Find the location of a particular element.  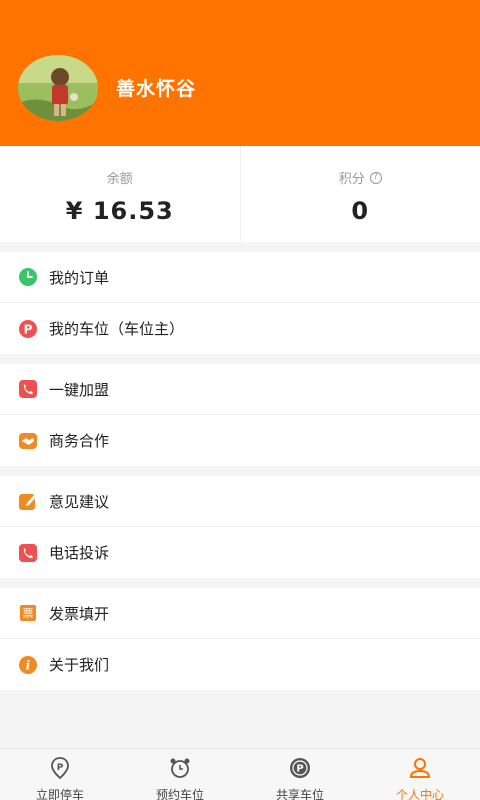

menu-item-suggestions: 意见建议 is located at coordinates (240, 501).